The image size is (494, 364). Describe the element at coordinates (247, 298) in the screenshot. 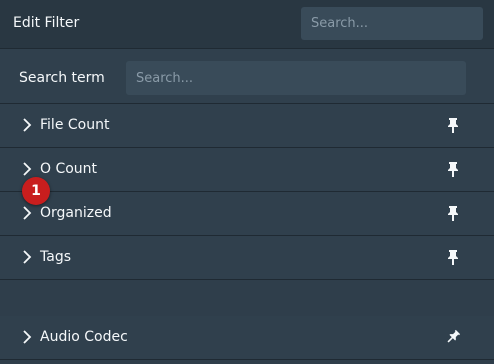

I see `section-divider` at that location.